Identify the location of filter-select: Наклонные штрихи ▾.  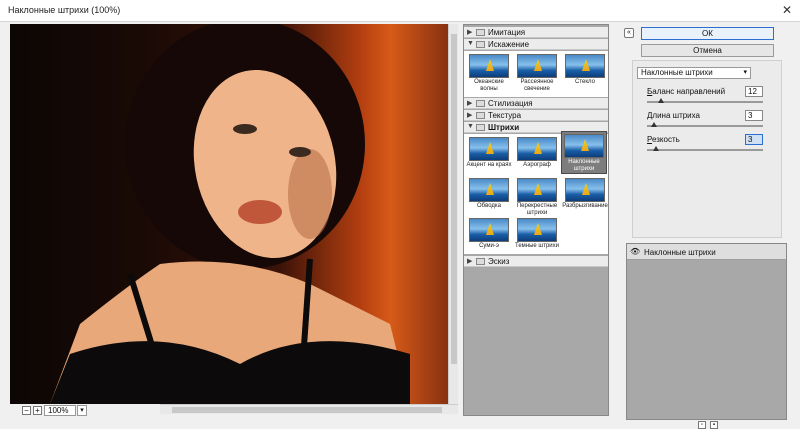
(694, 73).